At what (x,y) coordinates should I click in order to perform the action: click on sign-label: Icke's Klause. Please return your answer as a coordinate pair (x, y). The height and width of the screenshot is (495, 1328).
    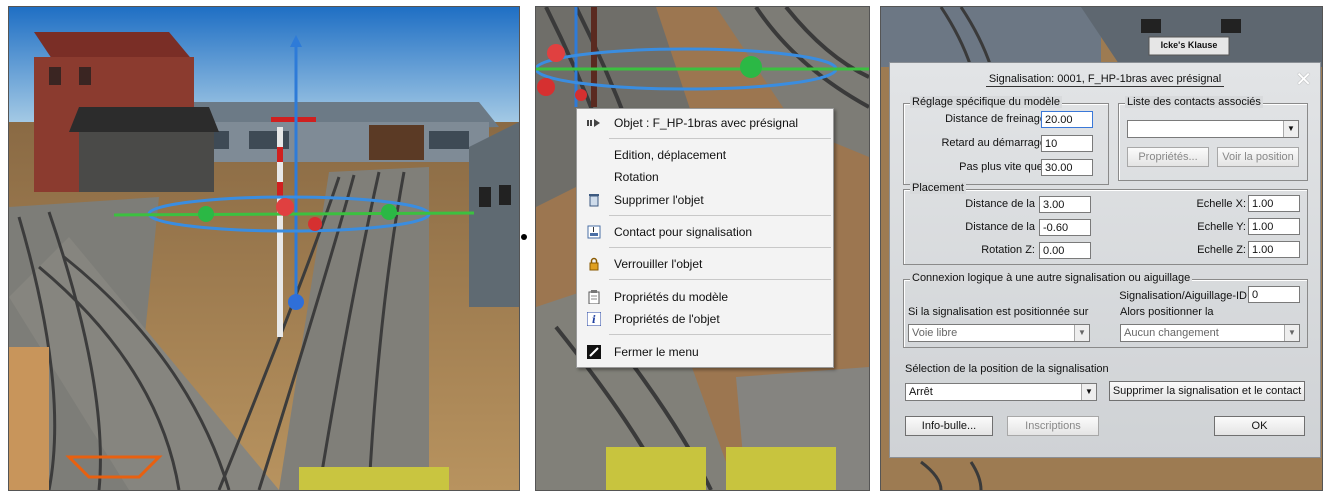
    Looking at the image, I should click on (1189, 45).